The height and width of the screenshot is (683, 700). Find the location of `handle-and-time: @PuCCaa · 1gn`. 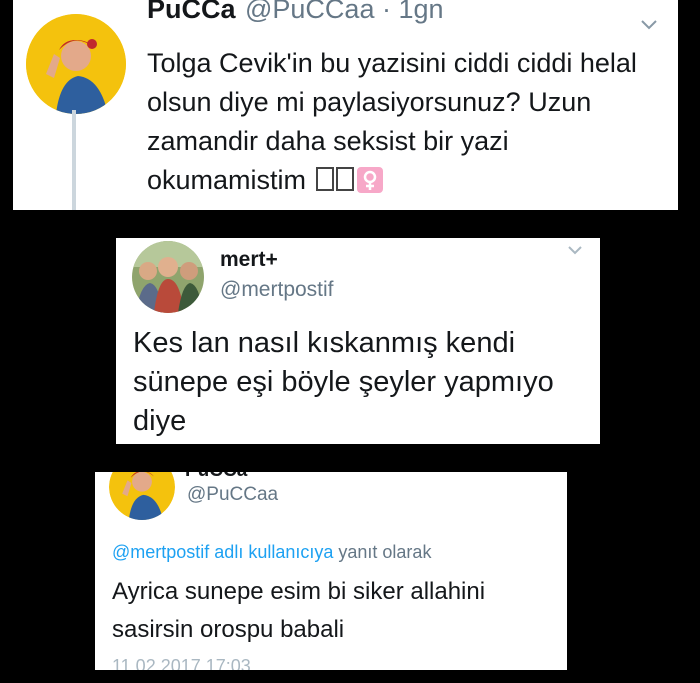

handle-and-time: @PuCCaa · 1gn is located at coordinates (344, 12).